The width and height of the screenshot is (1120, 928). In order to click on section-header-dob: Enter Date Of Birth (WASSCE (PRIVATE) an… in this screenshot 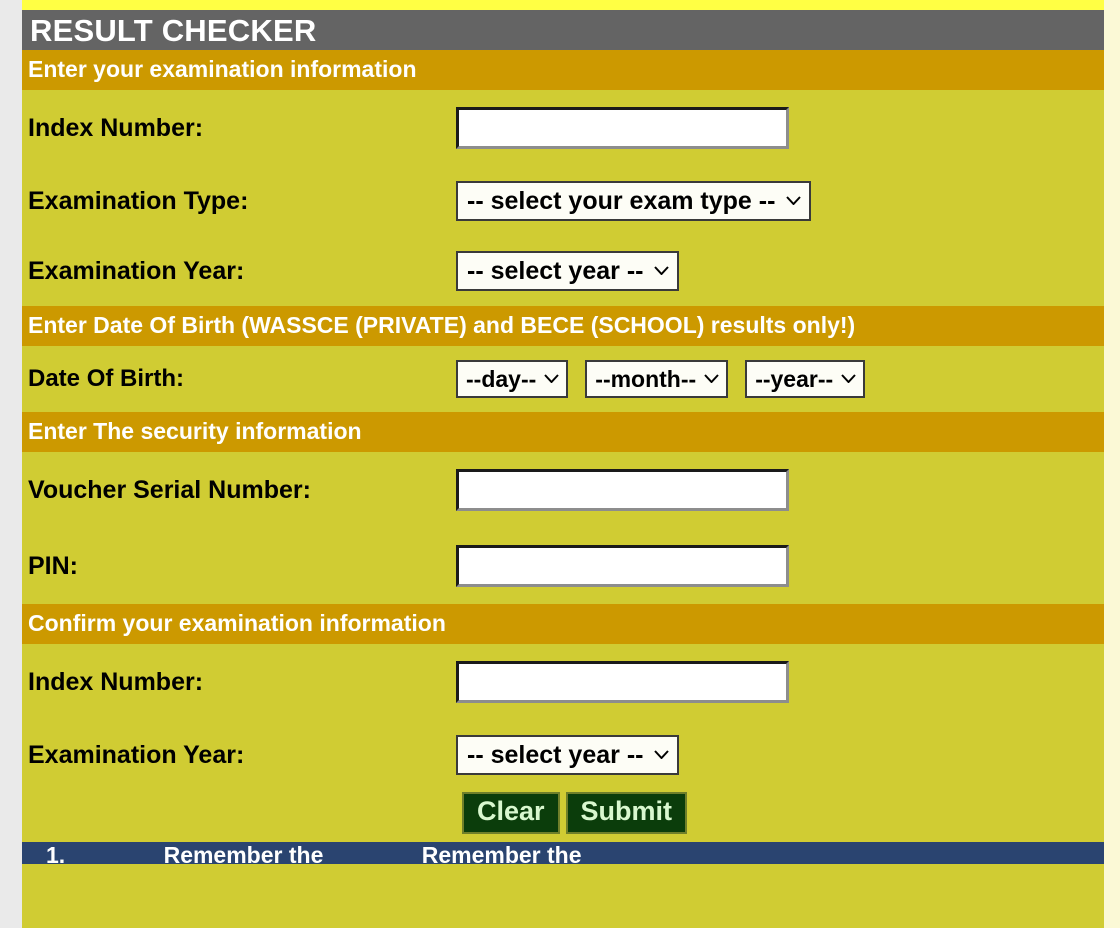, I will do `click(563, 326)`.